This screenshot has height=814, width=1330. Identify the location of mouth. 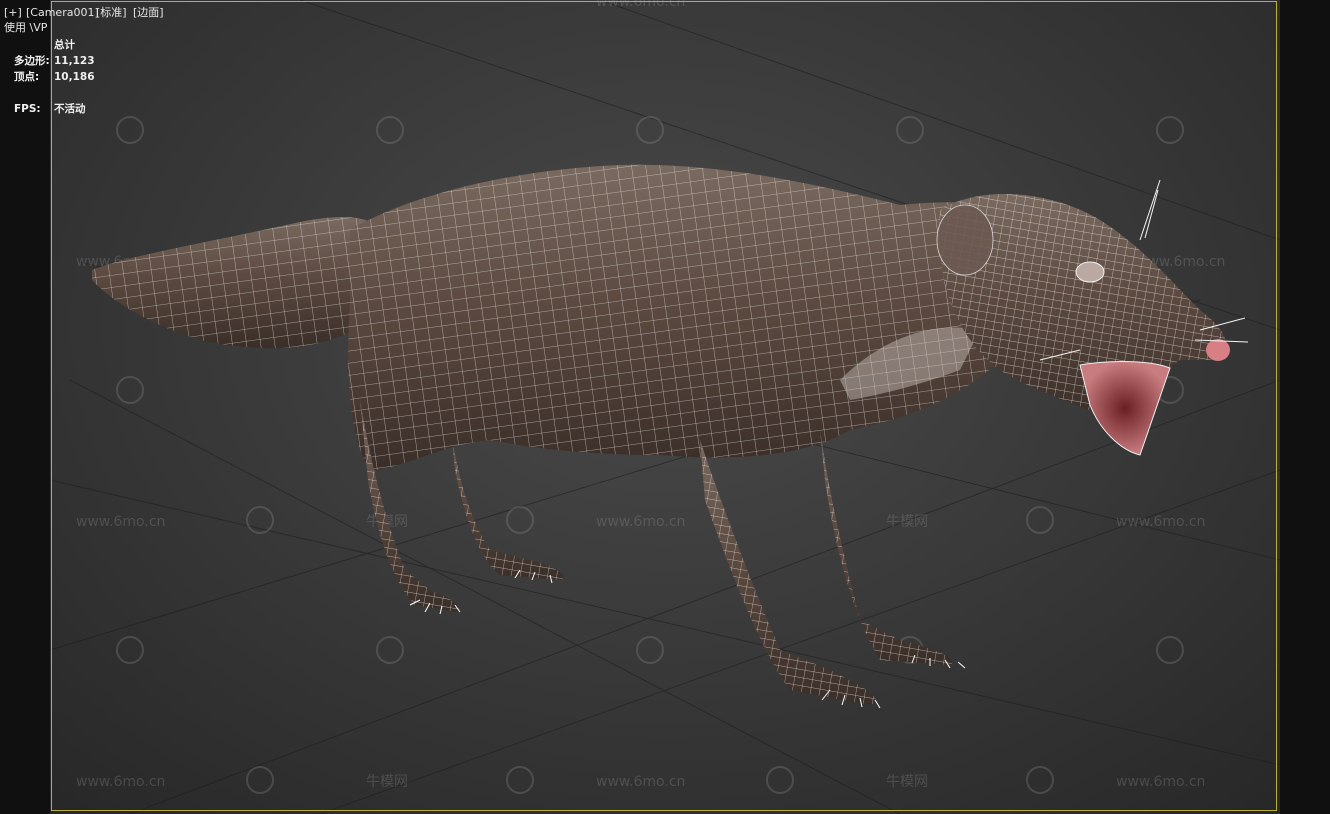
(1125, 408).